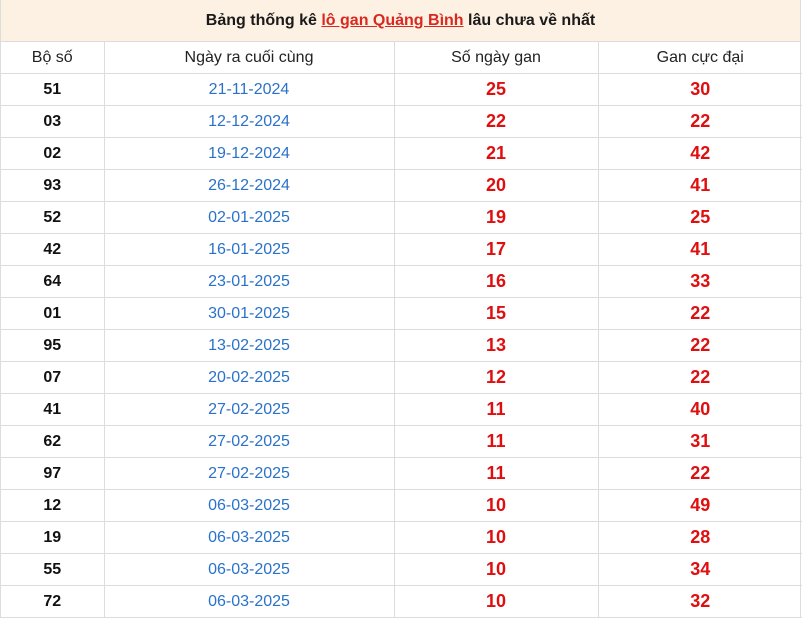  I want to click on cell-bo-so: 72, so click(53, 601).